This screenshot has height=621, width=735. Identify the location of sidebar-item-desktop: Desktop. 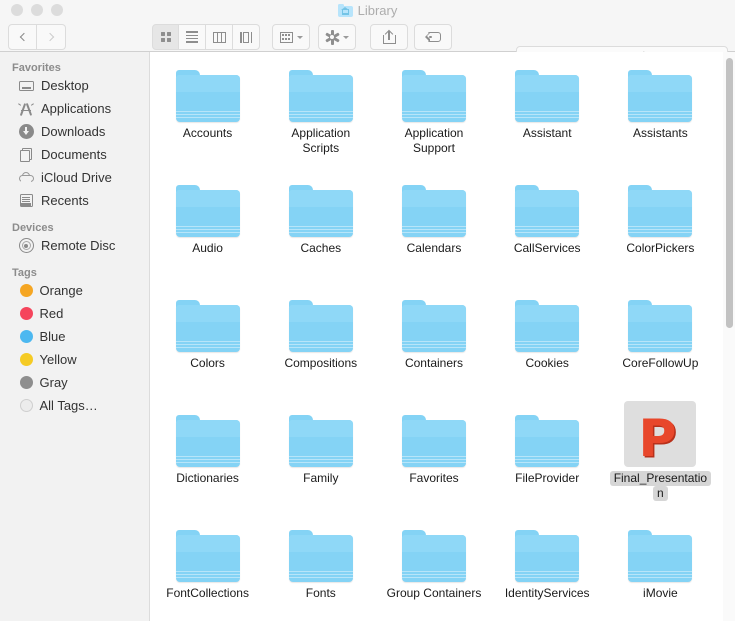
(74, 85).